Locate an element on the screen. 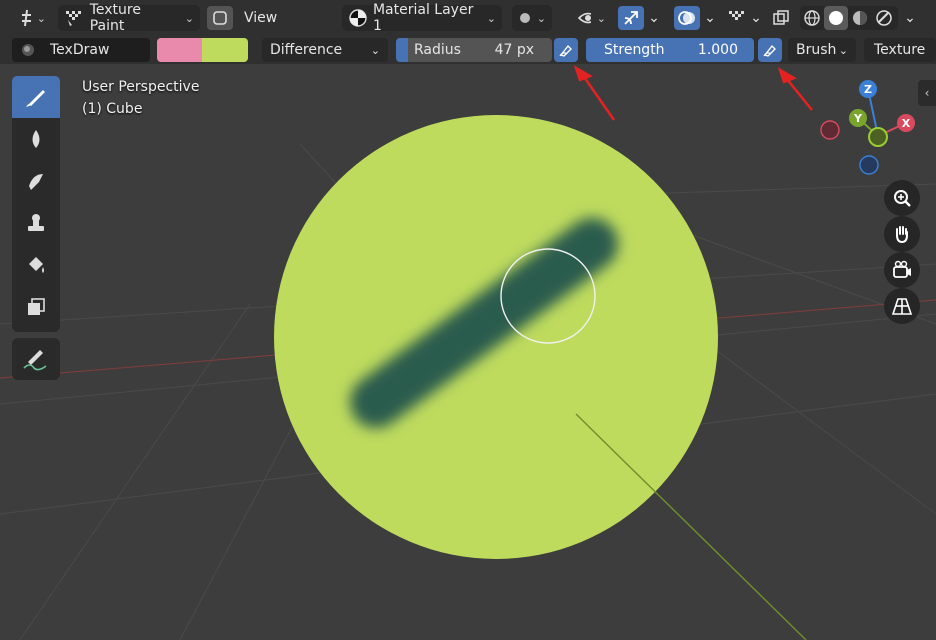 This screenshot has width=936, height=640. radius-value: 47 px is located at coordinates (514, 50).